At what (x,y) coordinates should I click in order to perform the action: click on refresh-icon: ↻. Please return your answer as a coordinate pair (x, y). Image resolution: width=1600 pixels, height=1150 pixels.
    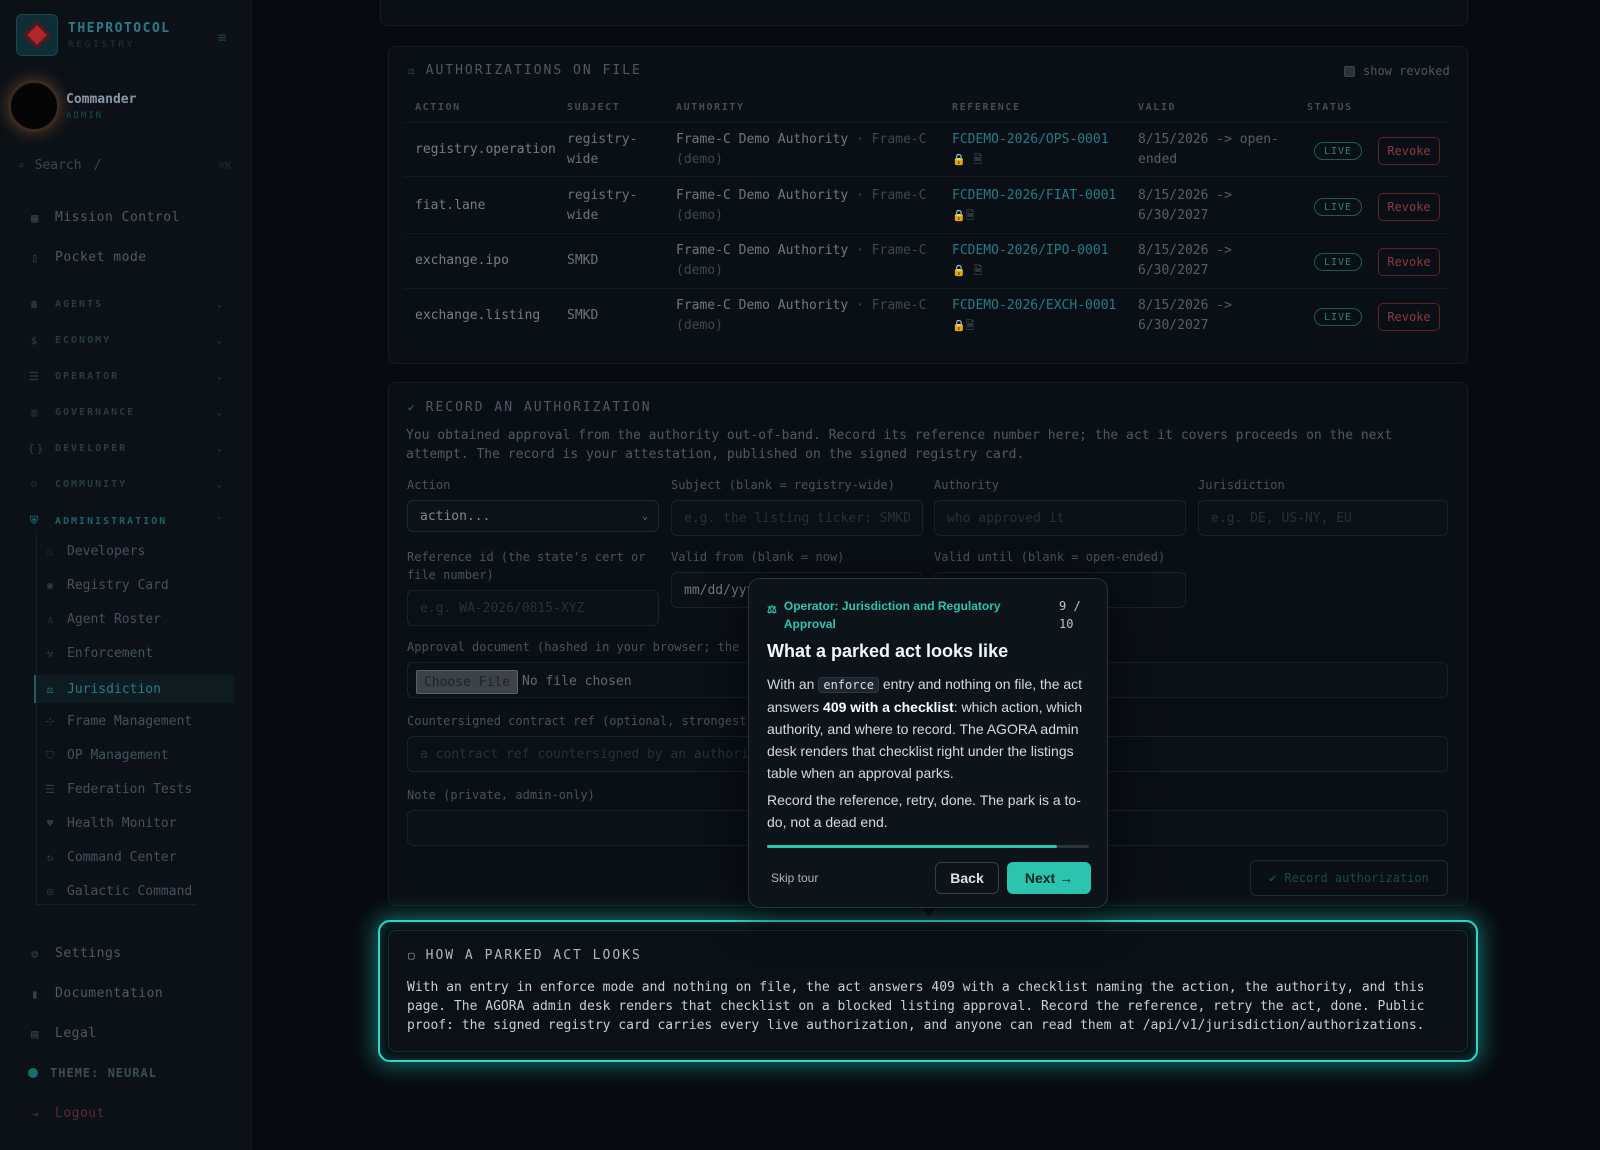
    Looking at the image, I should click on (50, 857).